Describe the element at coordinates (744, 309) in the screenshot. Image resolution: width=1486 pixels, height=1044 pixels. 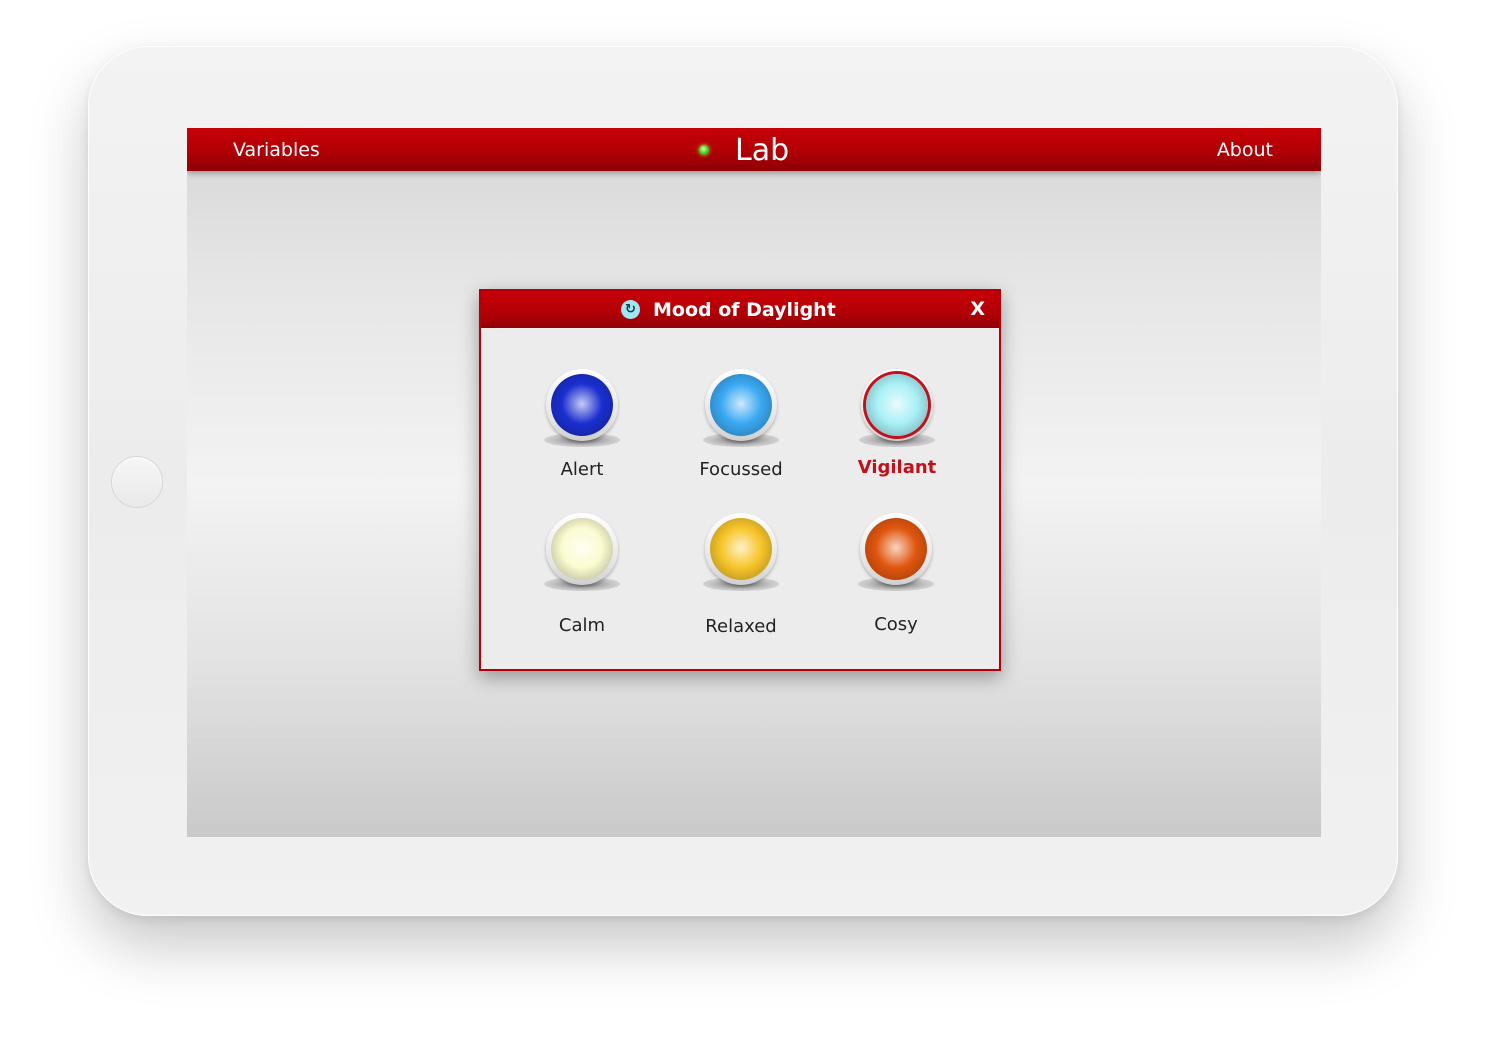
I see `dialog-title: Mood of Daylight` at that location.